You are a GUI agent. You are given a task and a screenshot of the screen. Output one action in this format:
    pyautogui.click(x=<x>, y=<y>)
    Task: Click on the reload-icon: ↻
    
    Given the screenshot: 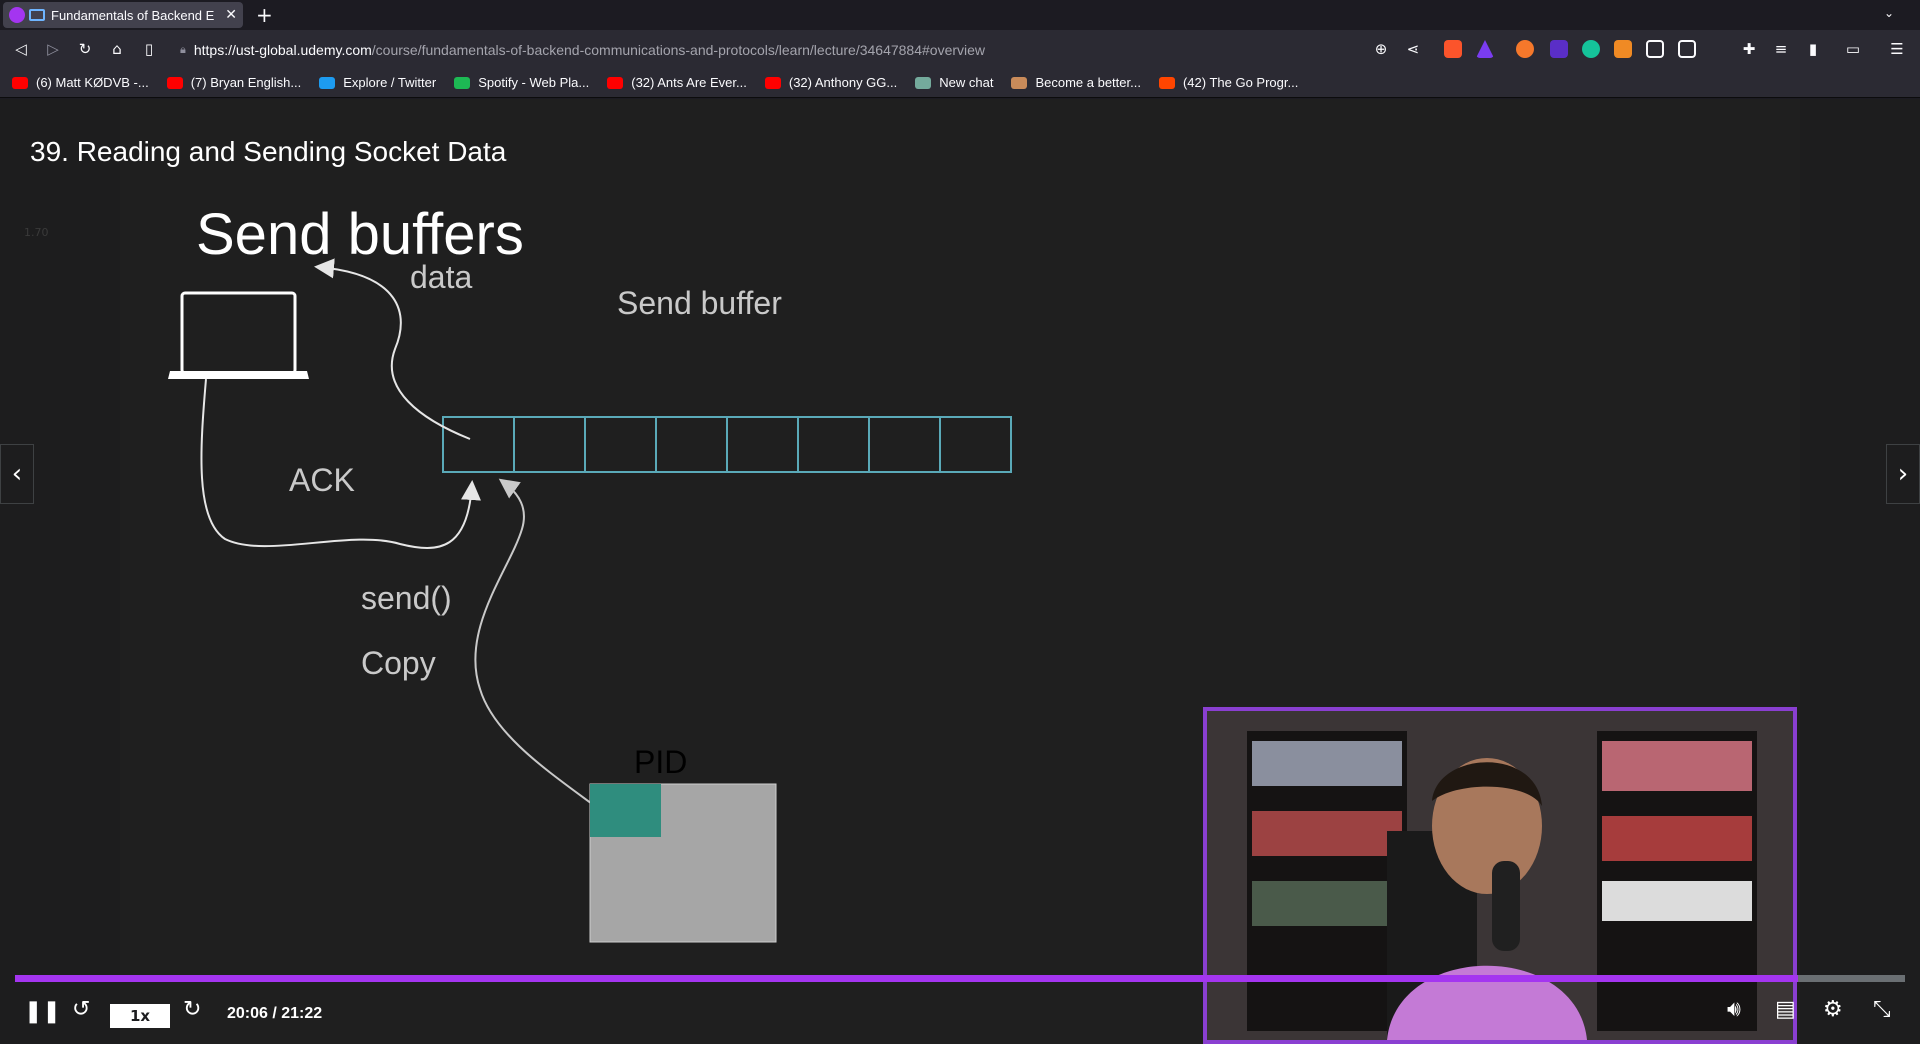 What is the action you would take?
    pyautogui.click(x=85, y=49)
    